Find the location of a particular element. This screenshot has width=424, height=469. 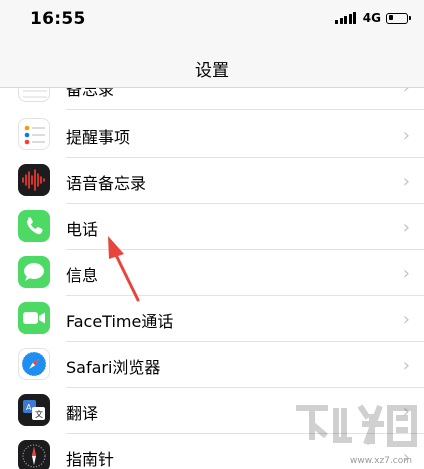

status-bar: 16:55 4G is located at coordinates (212, 20).